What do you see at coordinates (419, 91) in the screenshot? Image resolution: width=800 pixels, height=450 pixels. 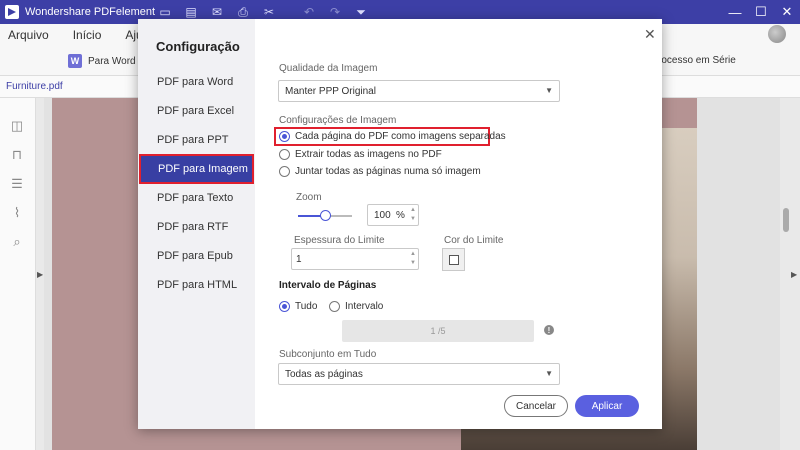 I see `image-quality-select: Manter PPP Original ▼` at bounding box center [419, 91].